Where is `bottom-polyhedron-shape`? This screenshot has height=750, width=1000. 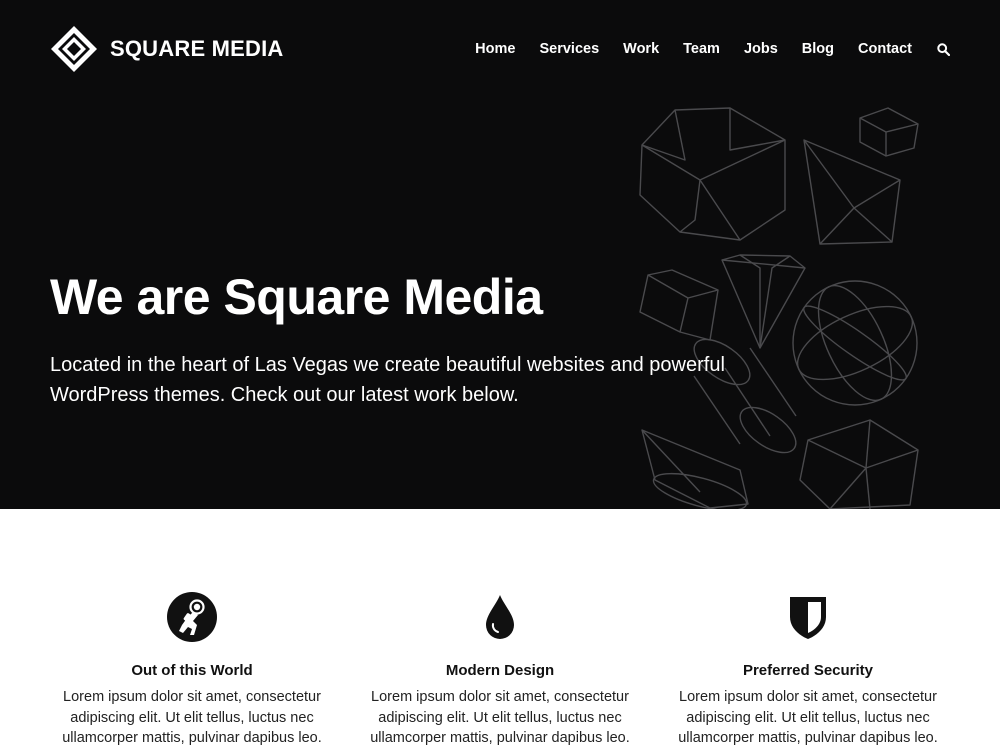
bottom-polyhedron-shape is located at coordinates (859, 464).